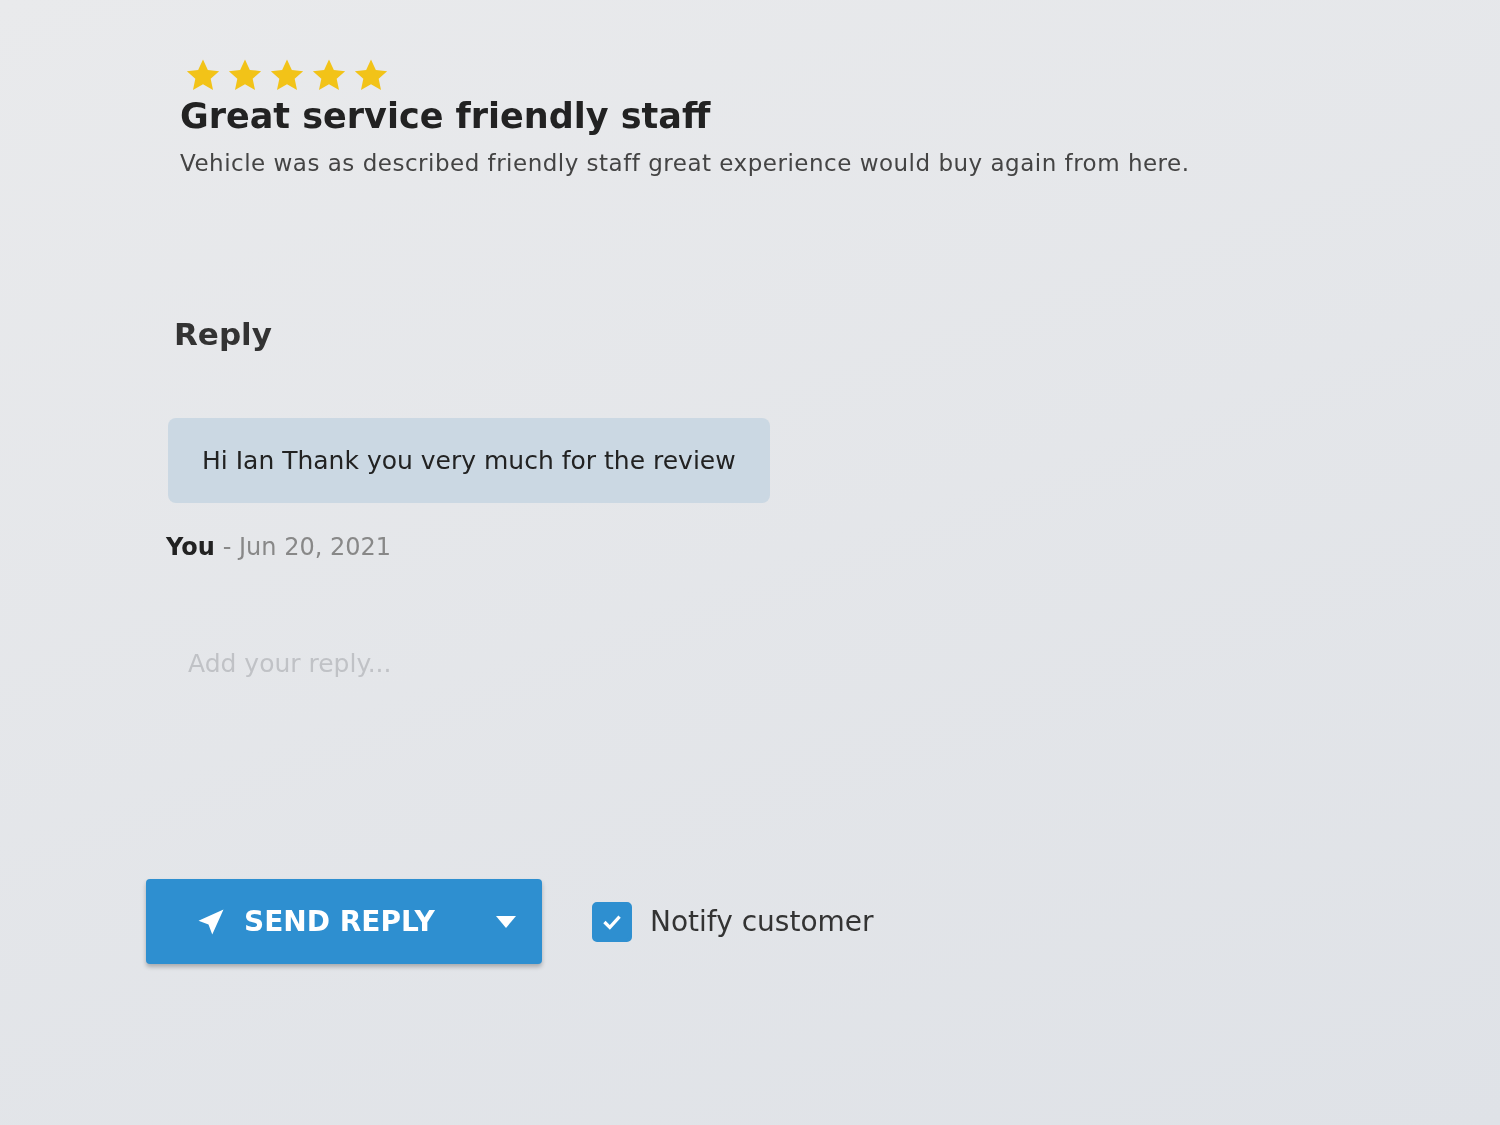 The height and width of the screenshot is (1125, 1500). What do you see at coordinates (190, 547) in the screenshot?
I see `reply-author: You` at bounding box center [190, 547].